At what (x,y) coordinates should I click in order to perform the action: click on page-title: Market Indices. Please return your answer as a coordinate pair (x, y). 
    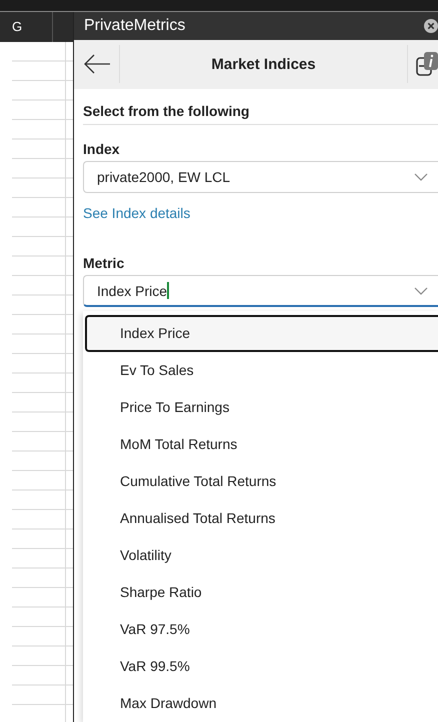
    Looking at the image, I should click on (263, 64).